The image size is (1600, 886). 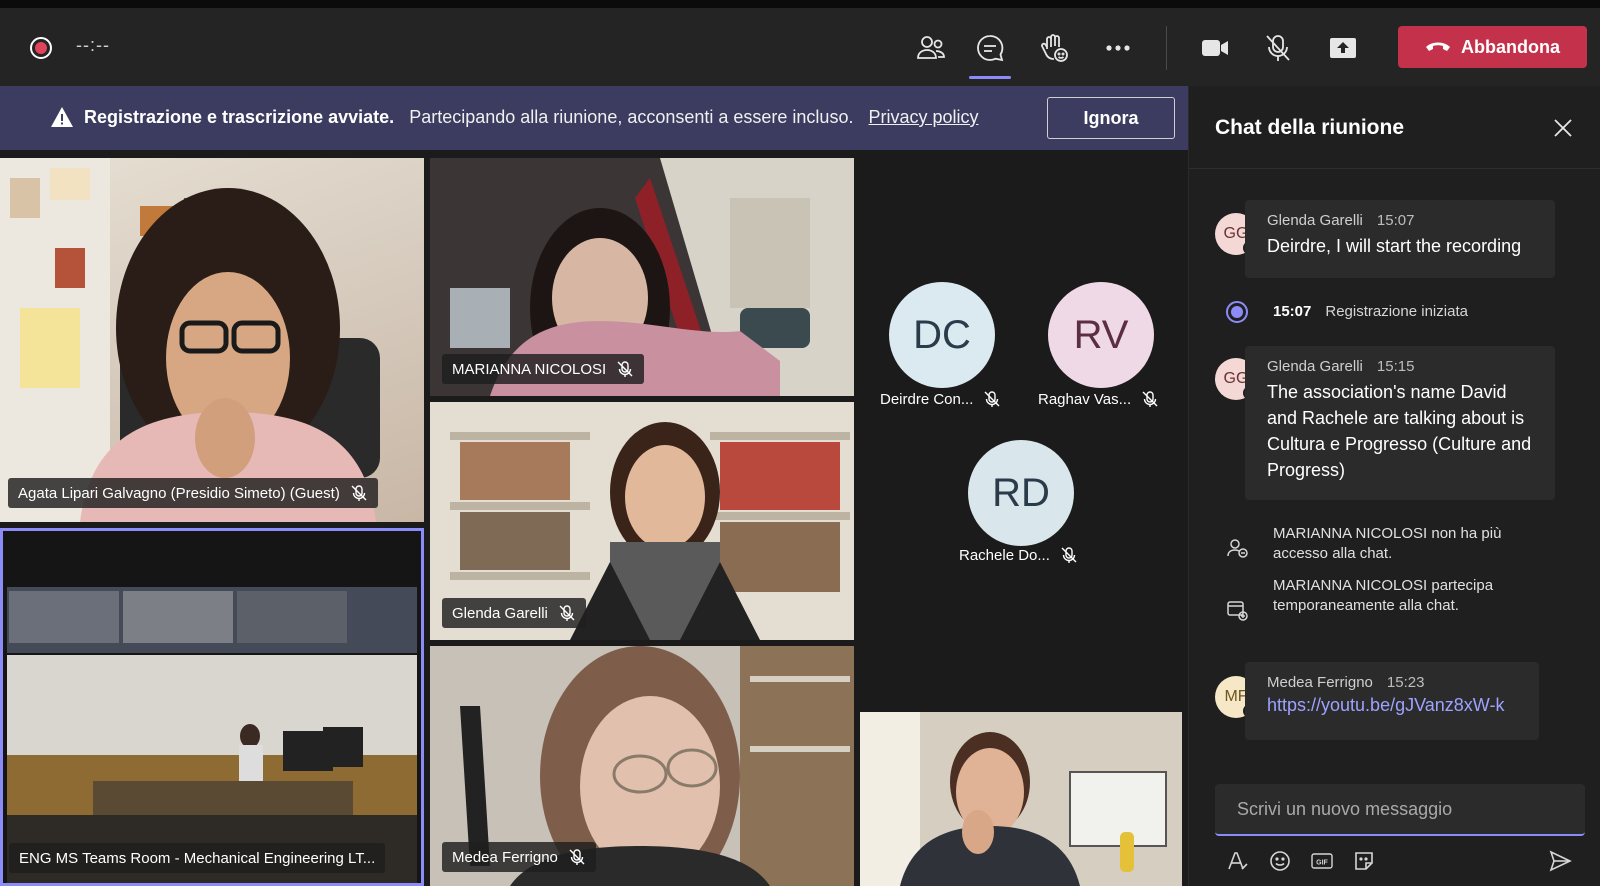 I want to click on raise-hand-button, so click(x=1054, y=48).